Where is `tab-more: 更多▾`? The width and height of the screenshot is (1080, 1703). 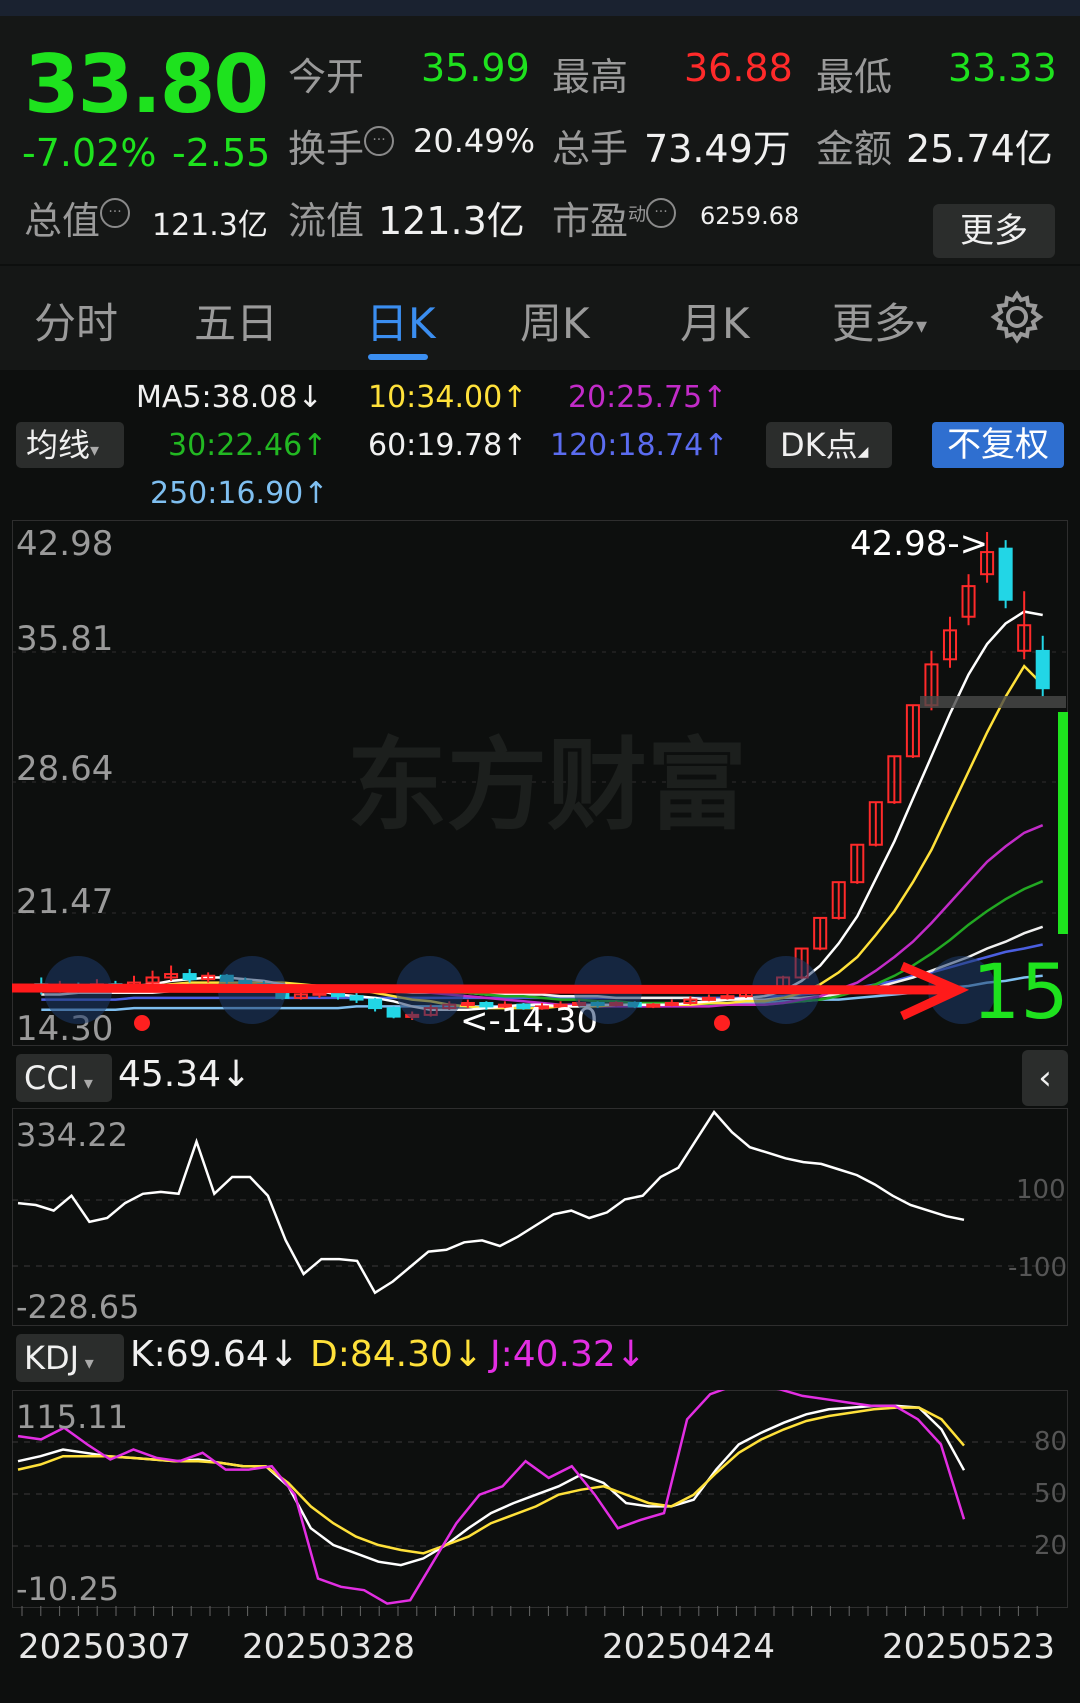
tab-more: 更多▾ is located at coordinates (879, 320).